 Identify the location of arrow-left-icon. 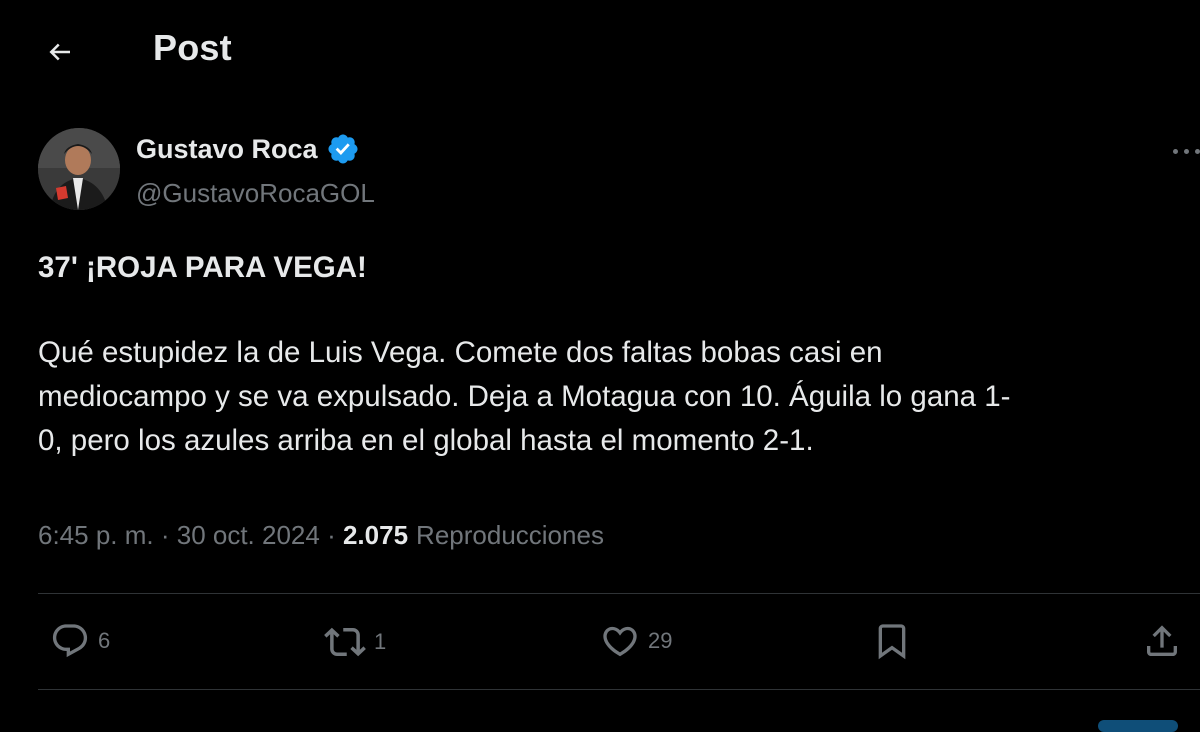
(59, 52).